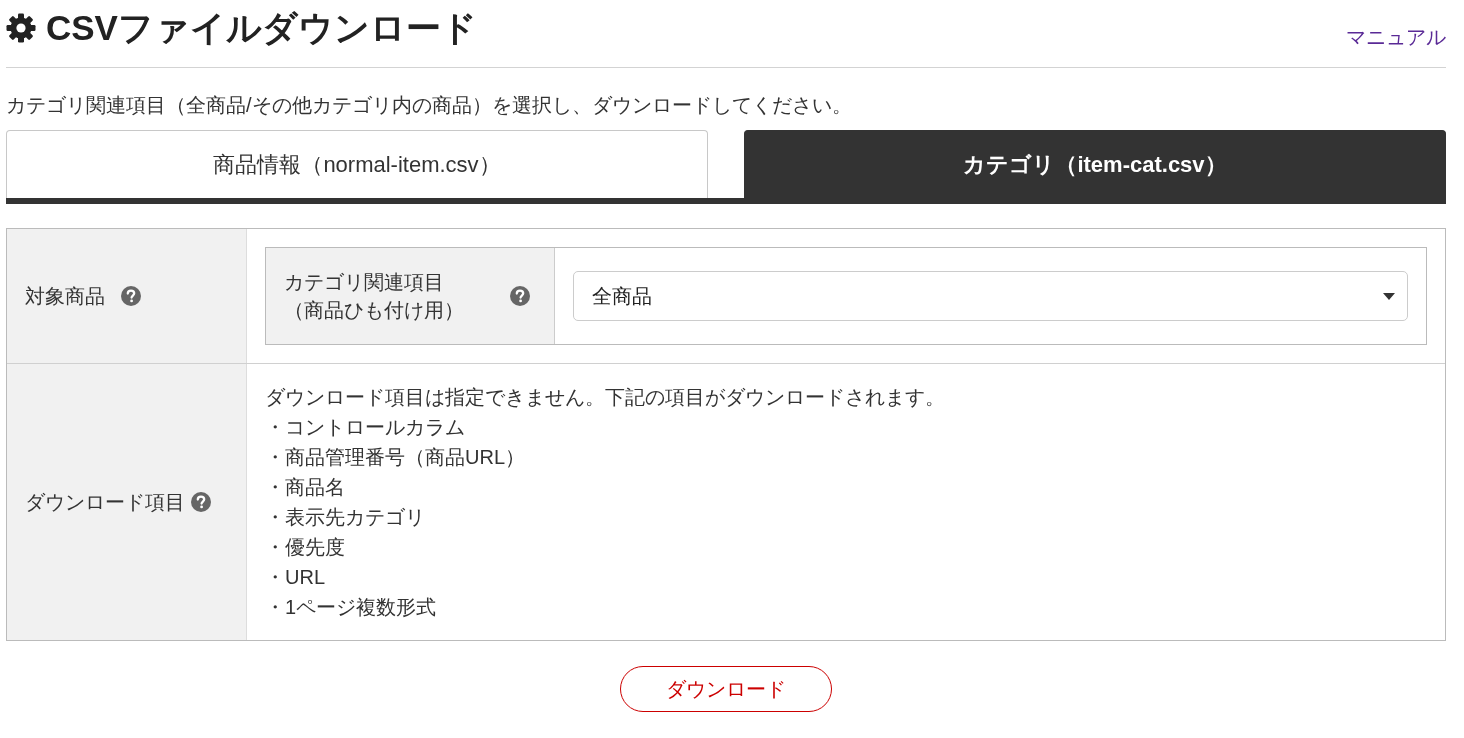 This screenshot has width=1464, height=738. Describe the element at coordinates (305, 487) in the screenshot. I see `download-item: ・商品名` at that location.